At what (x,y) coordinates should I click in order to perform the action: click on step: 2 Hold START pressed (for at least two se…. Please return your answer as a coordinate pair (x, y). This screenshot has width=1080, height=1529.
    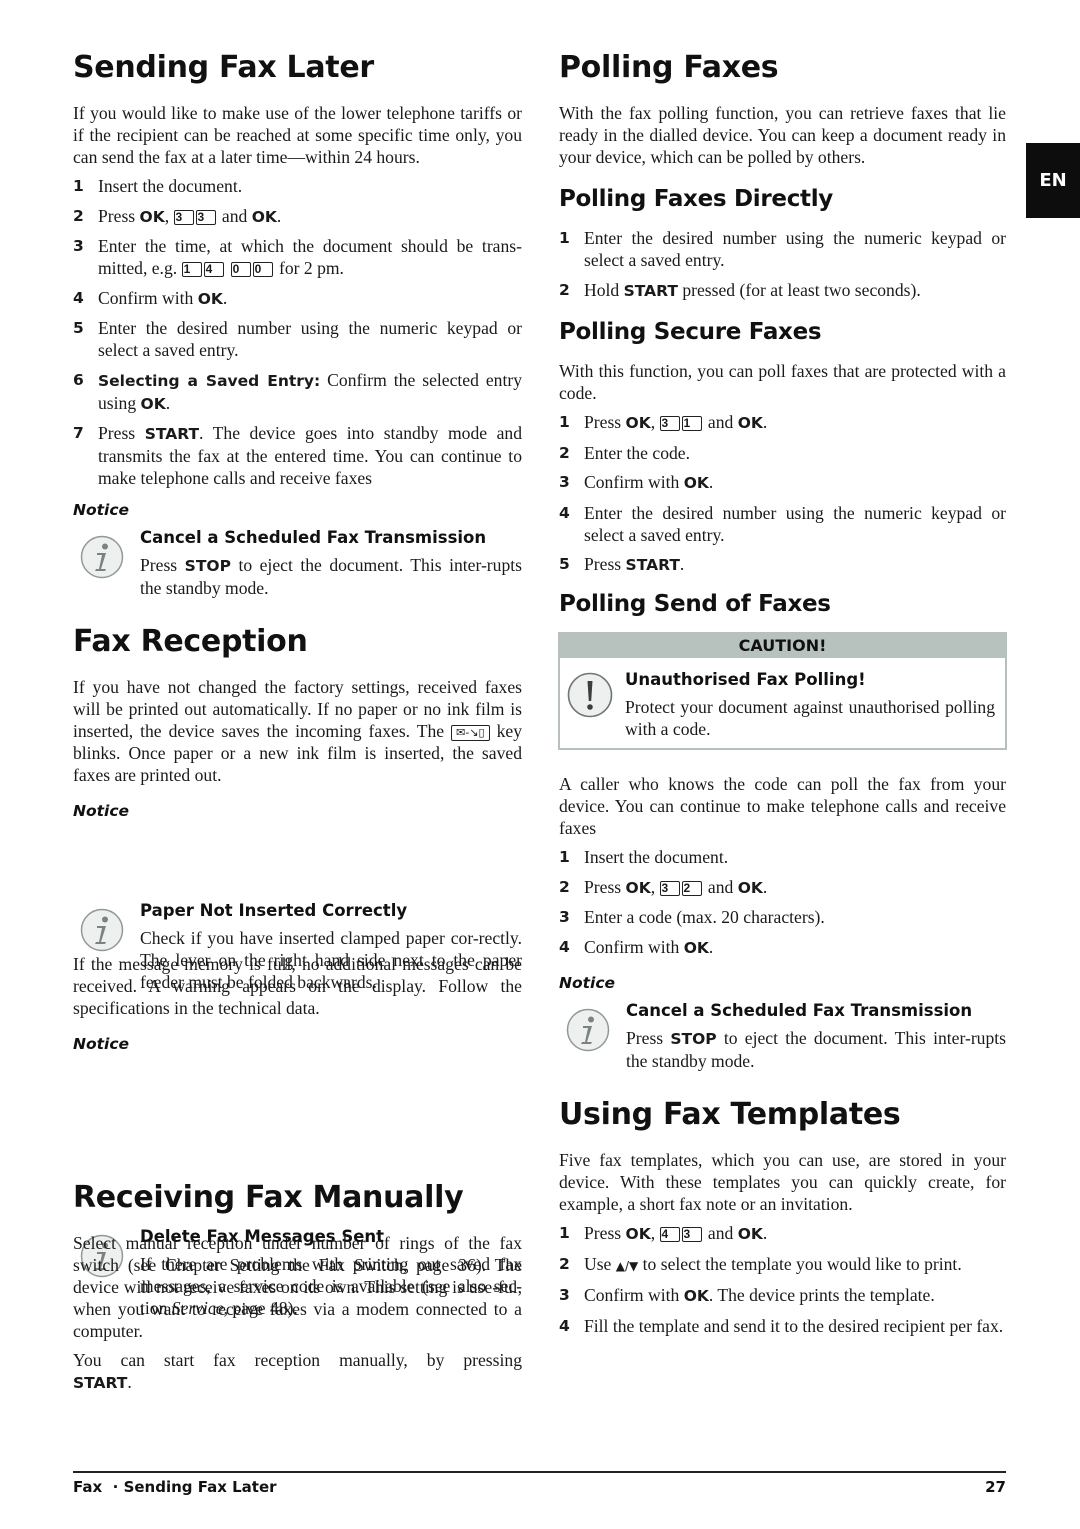
    Looking at the image, I should click on (740, 289).